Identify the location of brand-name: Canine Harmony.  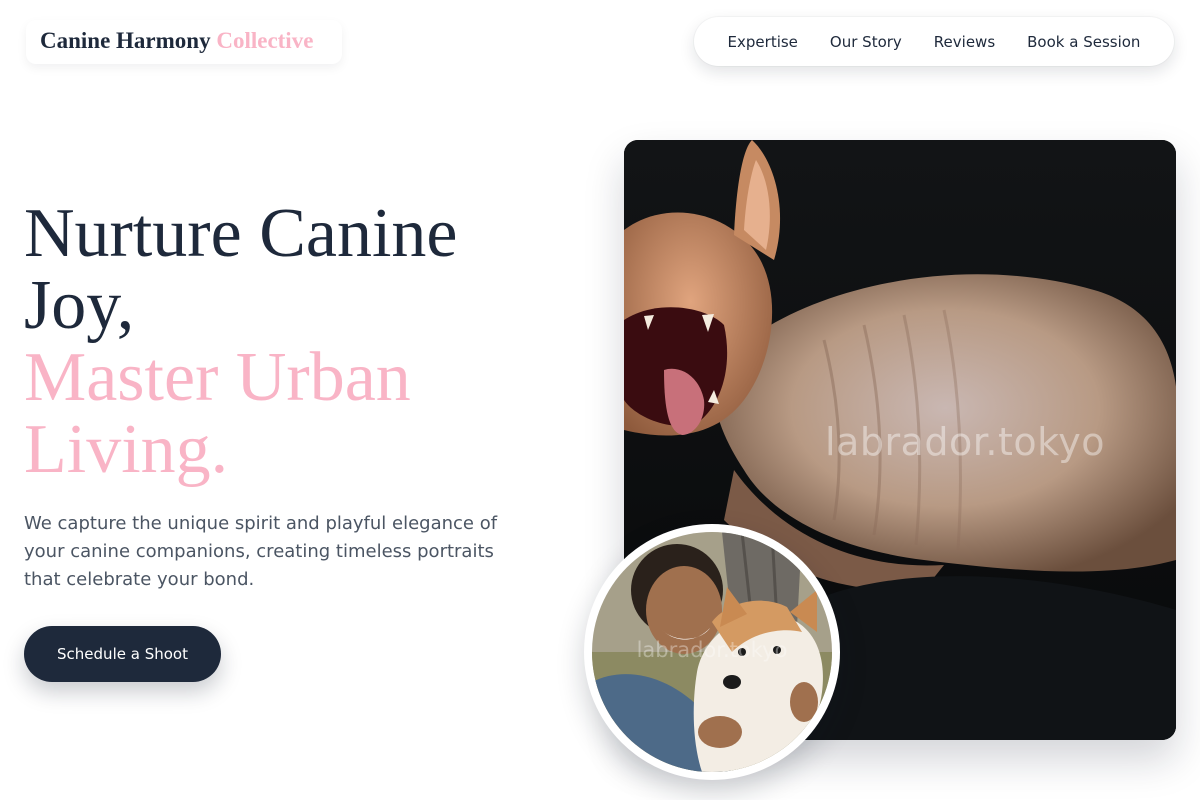
(125, 40).